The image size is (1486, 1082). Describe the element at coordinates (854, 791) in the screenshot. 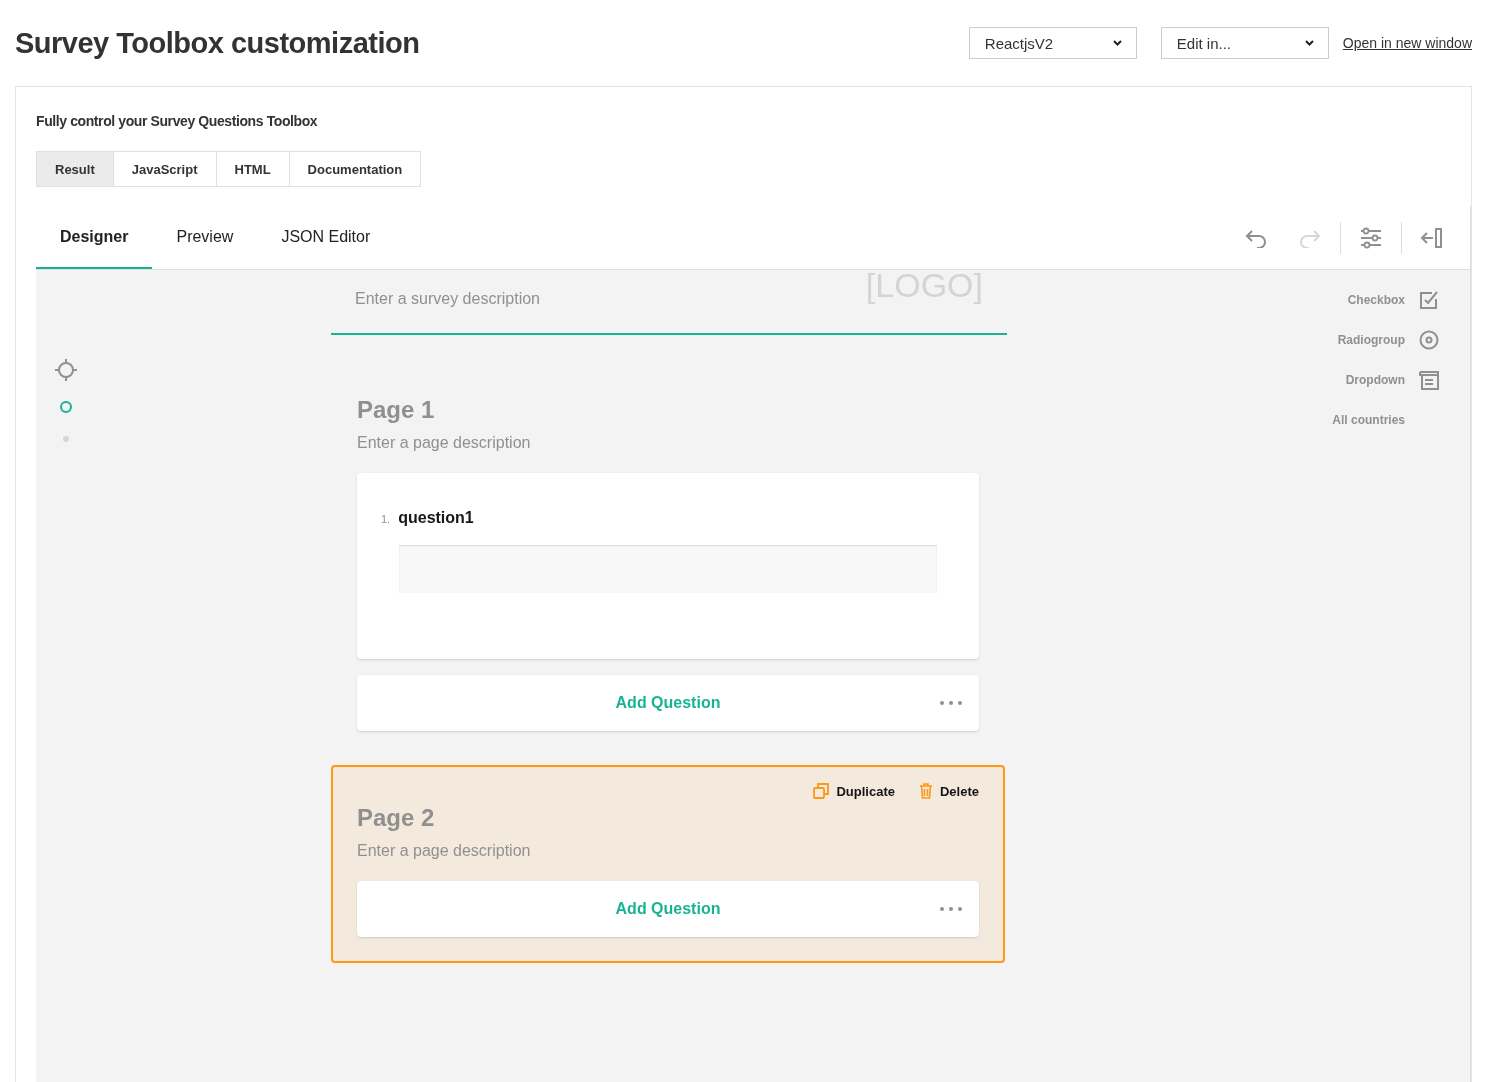

I see `duplicate-button: Duplicate` at that location.